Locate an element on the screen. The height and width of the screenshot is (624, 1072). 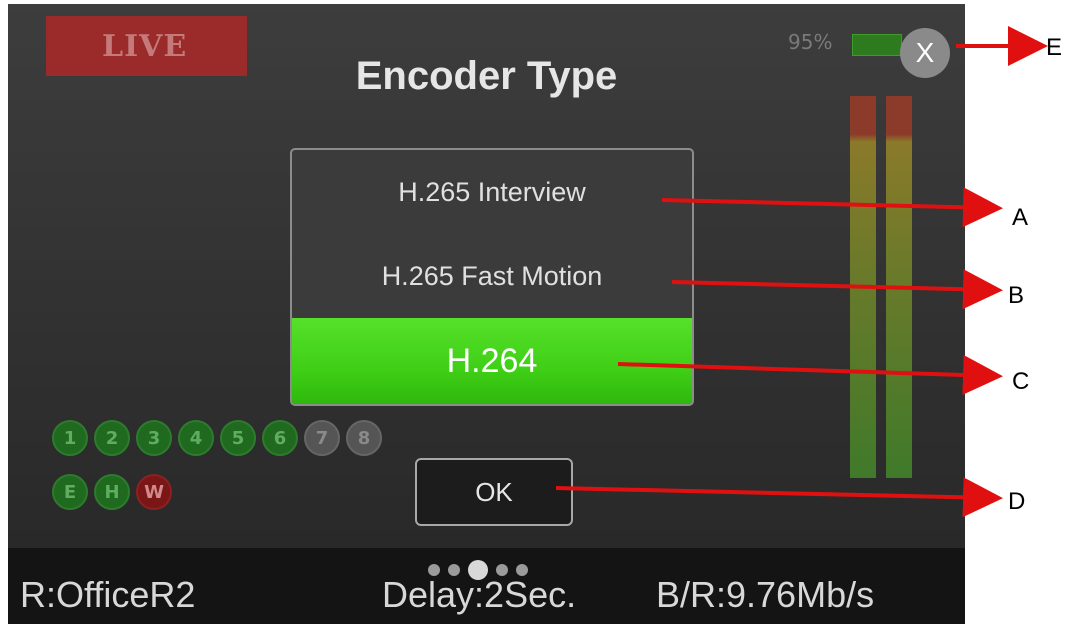
hotspot-indicator: H is located at coordinates (112, 492).